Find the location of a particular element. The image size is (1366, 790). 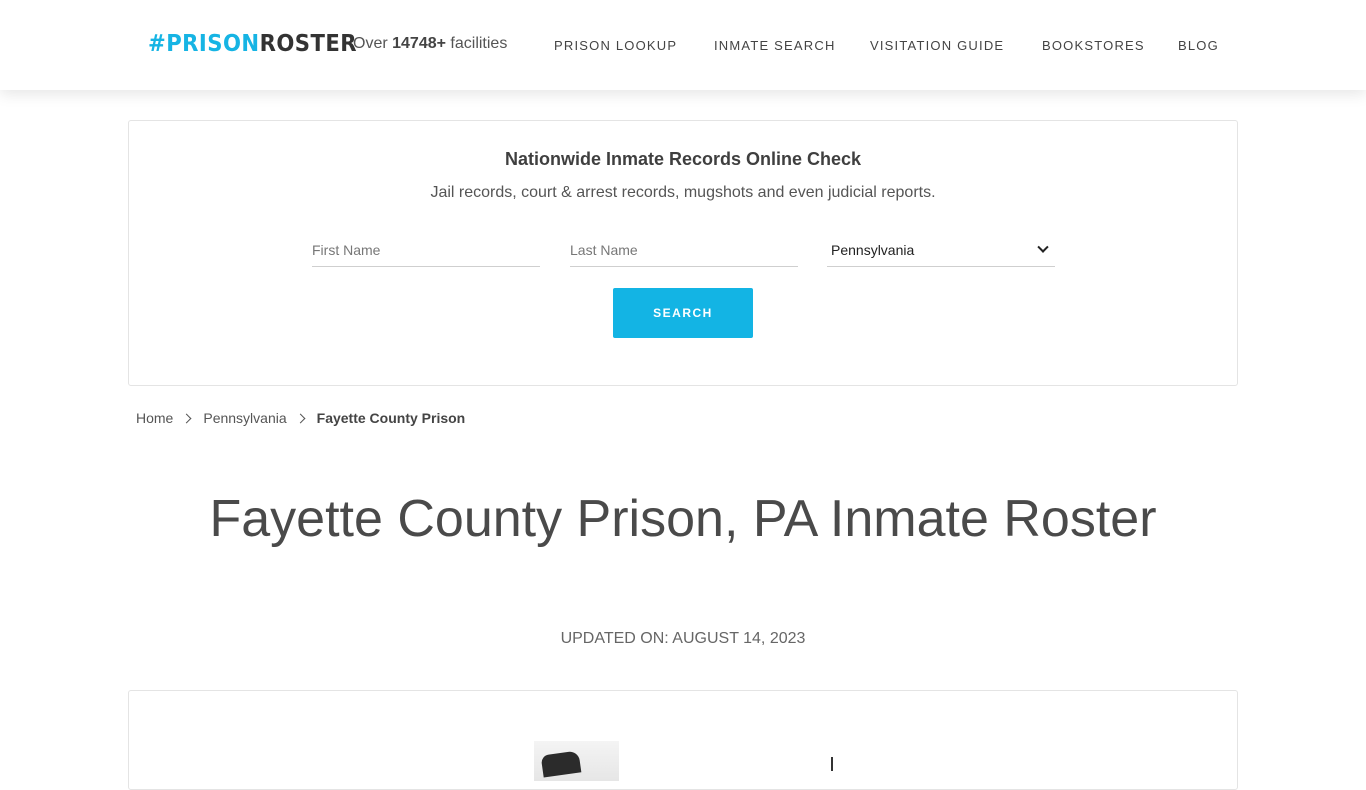

site-logo: # PRISON ROSTER is located at coordinates (252, 44).